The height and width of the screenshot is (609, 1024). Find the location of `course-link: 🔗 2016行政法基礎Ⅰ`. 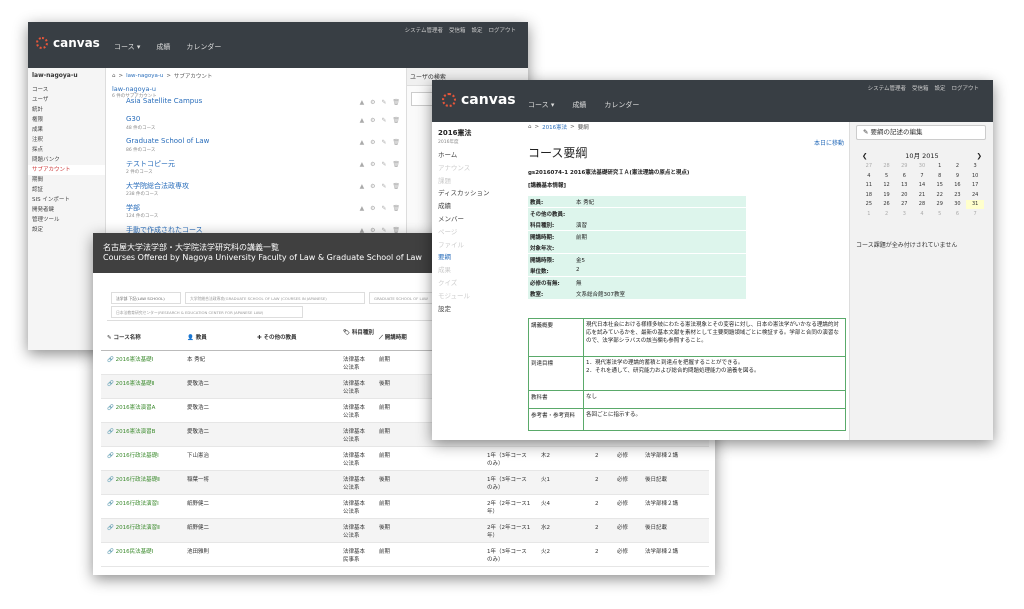

course-link: 🔗 2016行政法基礎Ⅰ is located at coordinates (133, 456).